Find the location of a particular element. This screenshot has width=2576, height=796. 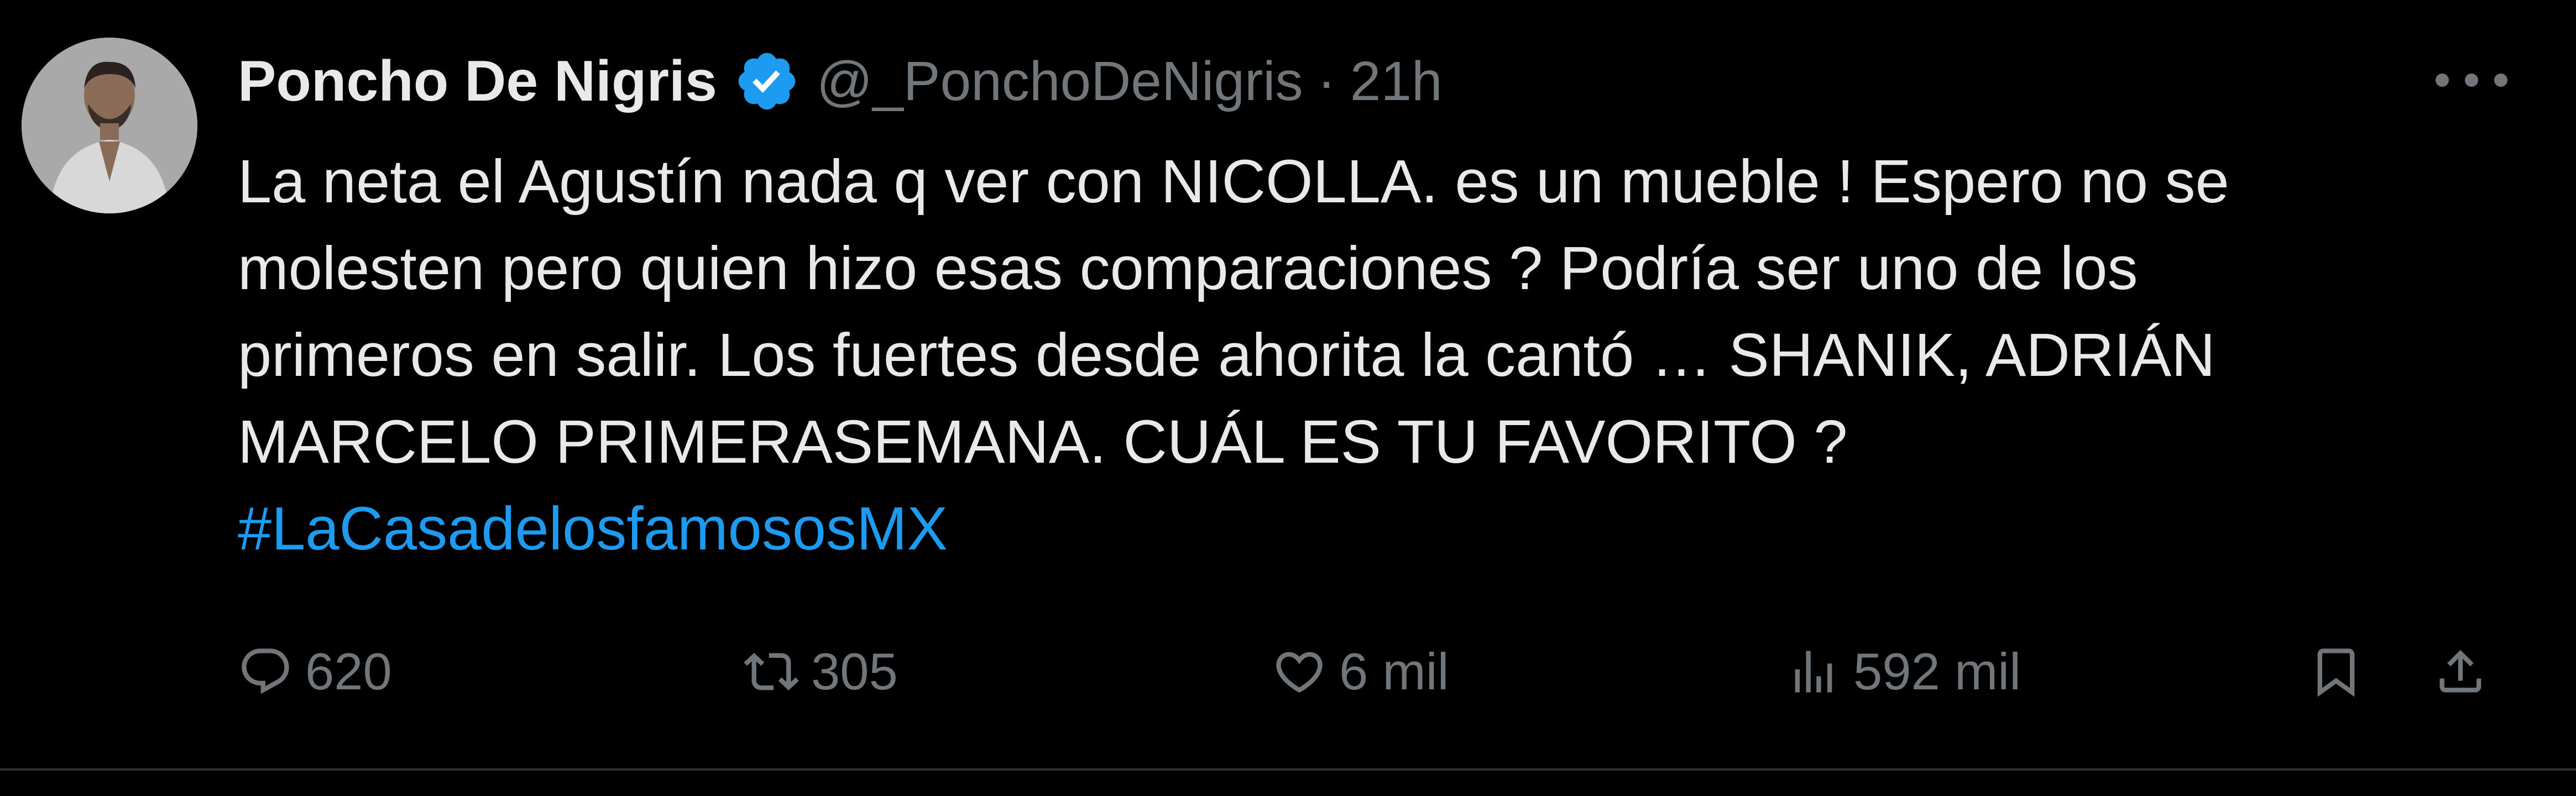

more-icon is located at coordinates (2471, 80).